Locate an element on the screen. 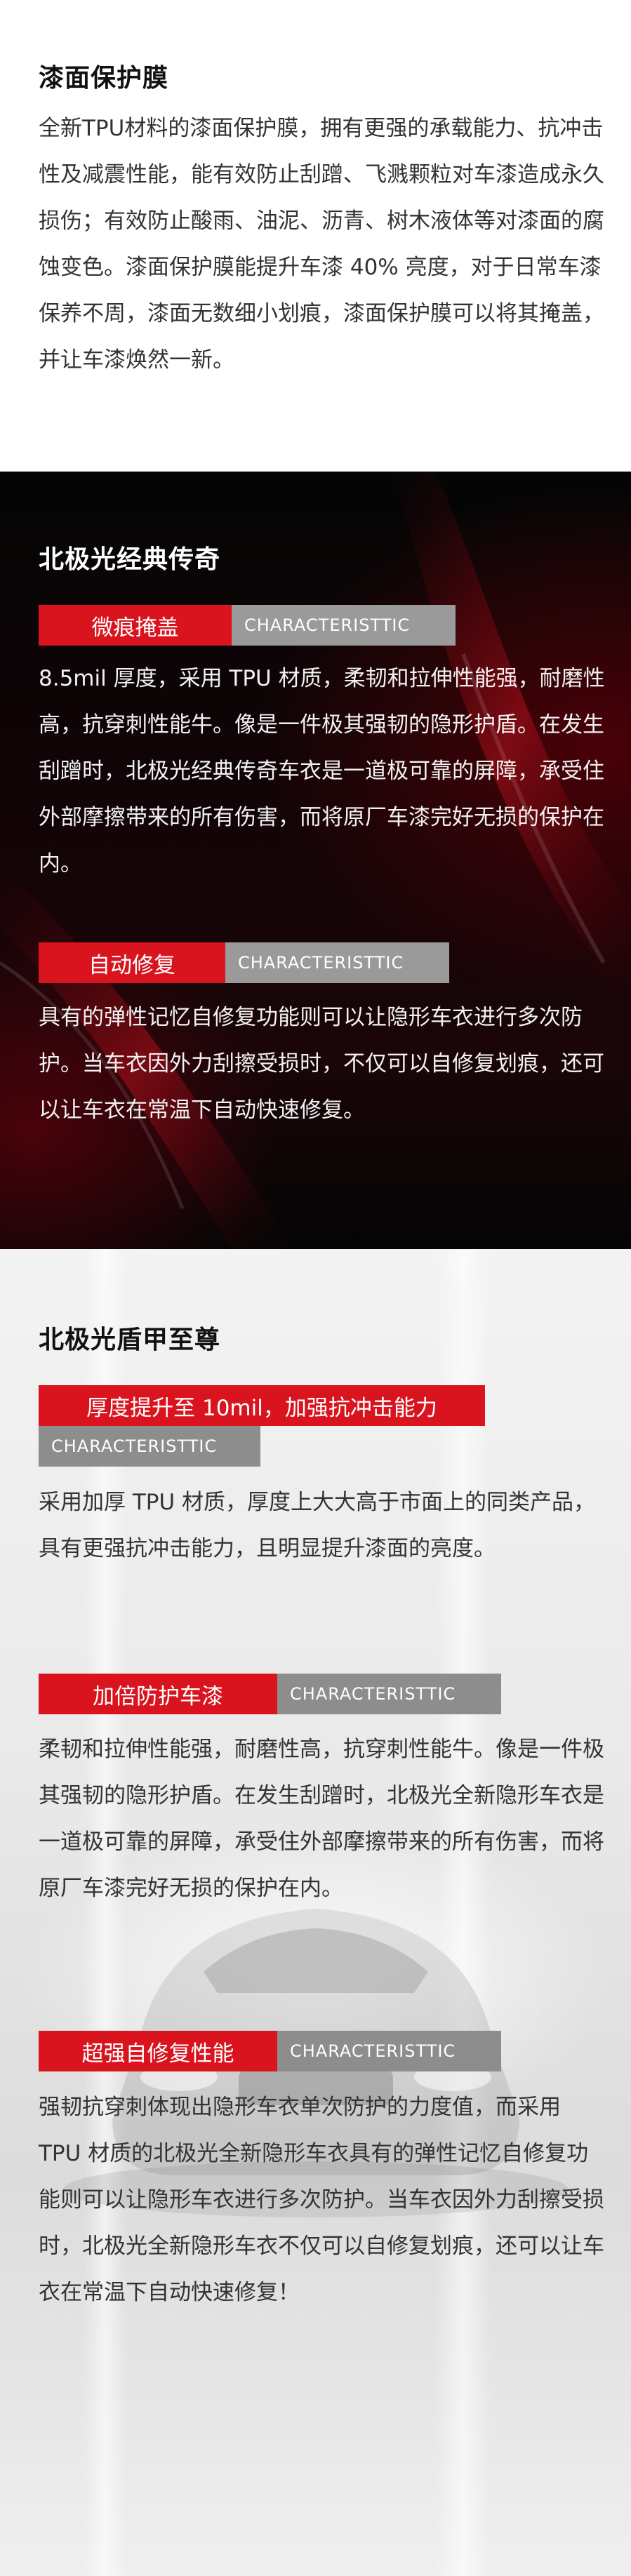 This screenshot has width=631, height=2576. section-title: 北极光盾甲至尊 is located at coordinates (130, 1340).